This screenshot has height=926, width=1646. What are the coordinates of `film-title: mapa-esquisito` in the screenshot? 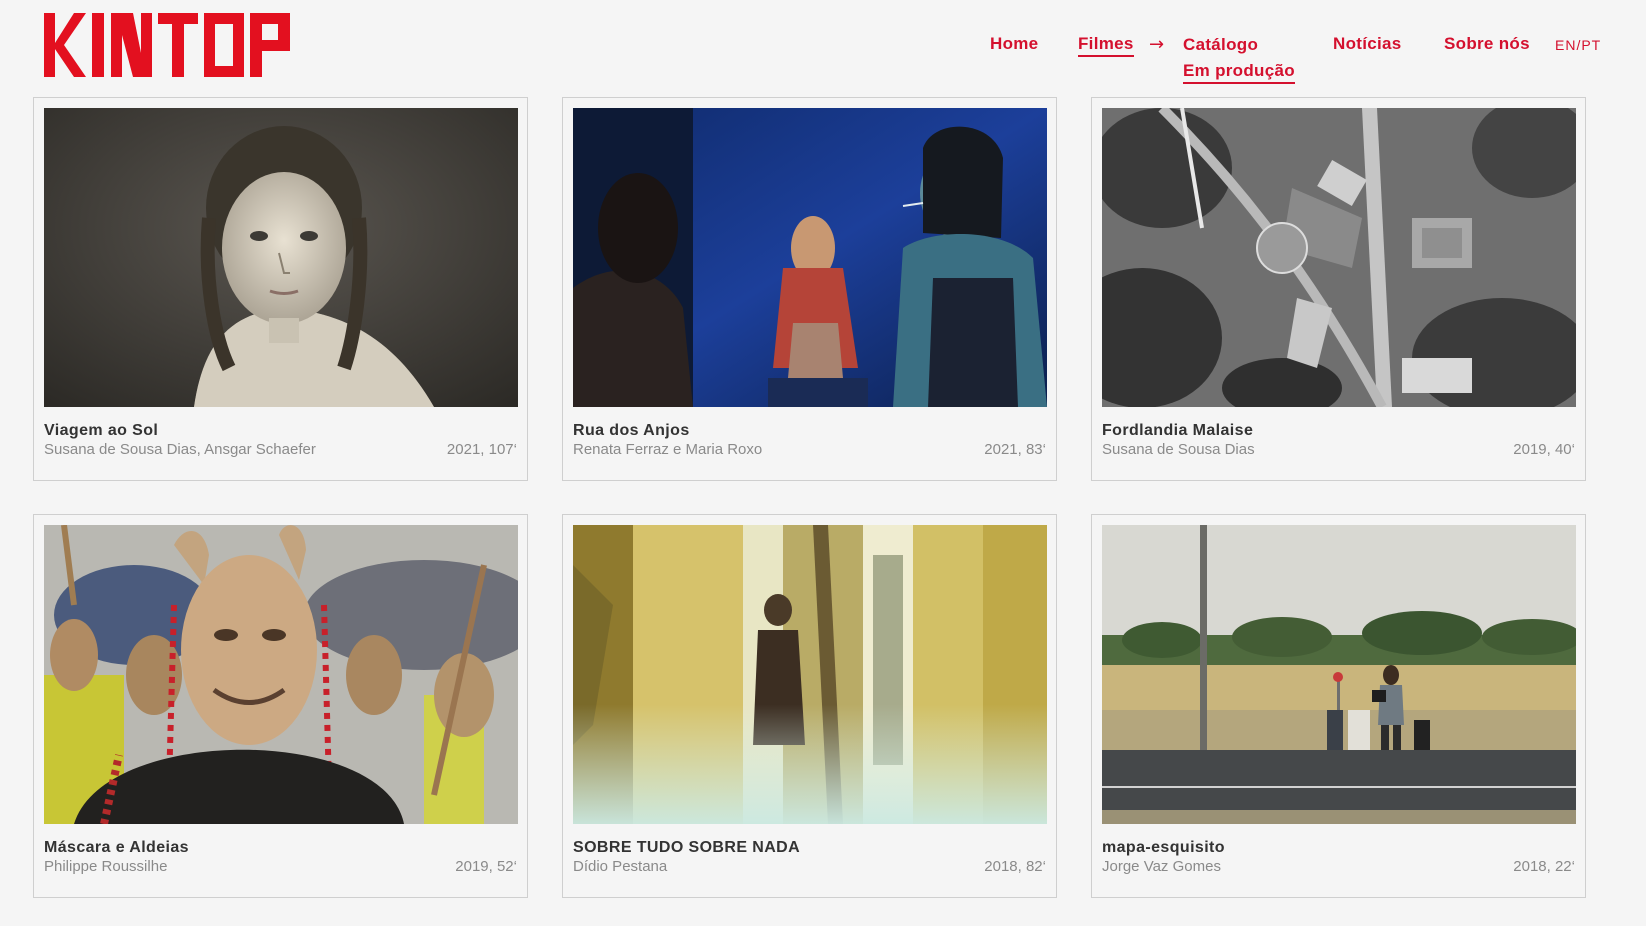 It's located at (1163, 848).